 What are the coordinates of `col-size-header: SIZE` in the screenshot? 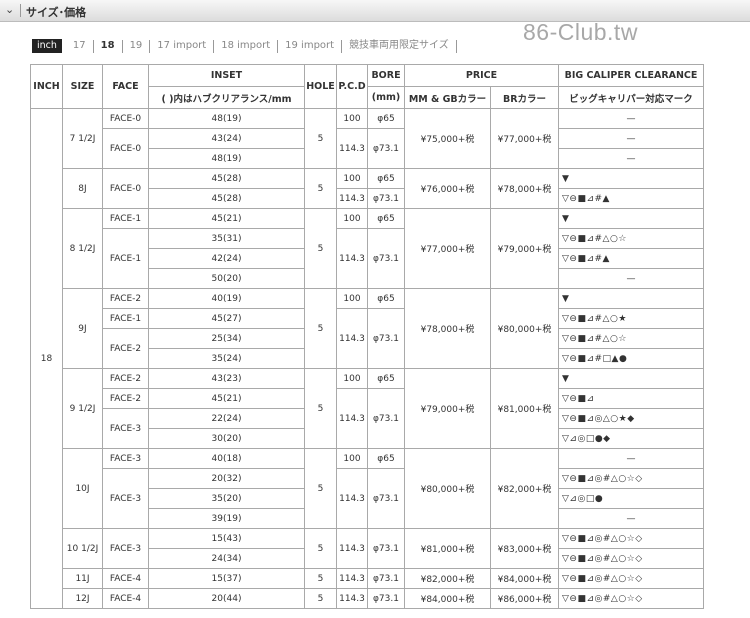 It's located at (82, 86).